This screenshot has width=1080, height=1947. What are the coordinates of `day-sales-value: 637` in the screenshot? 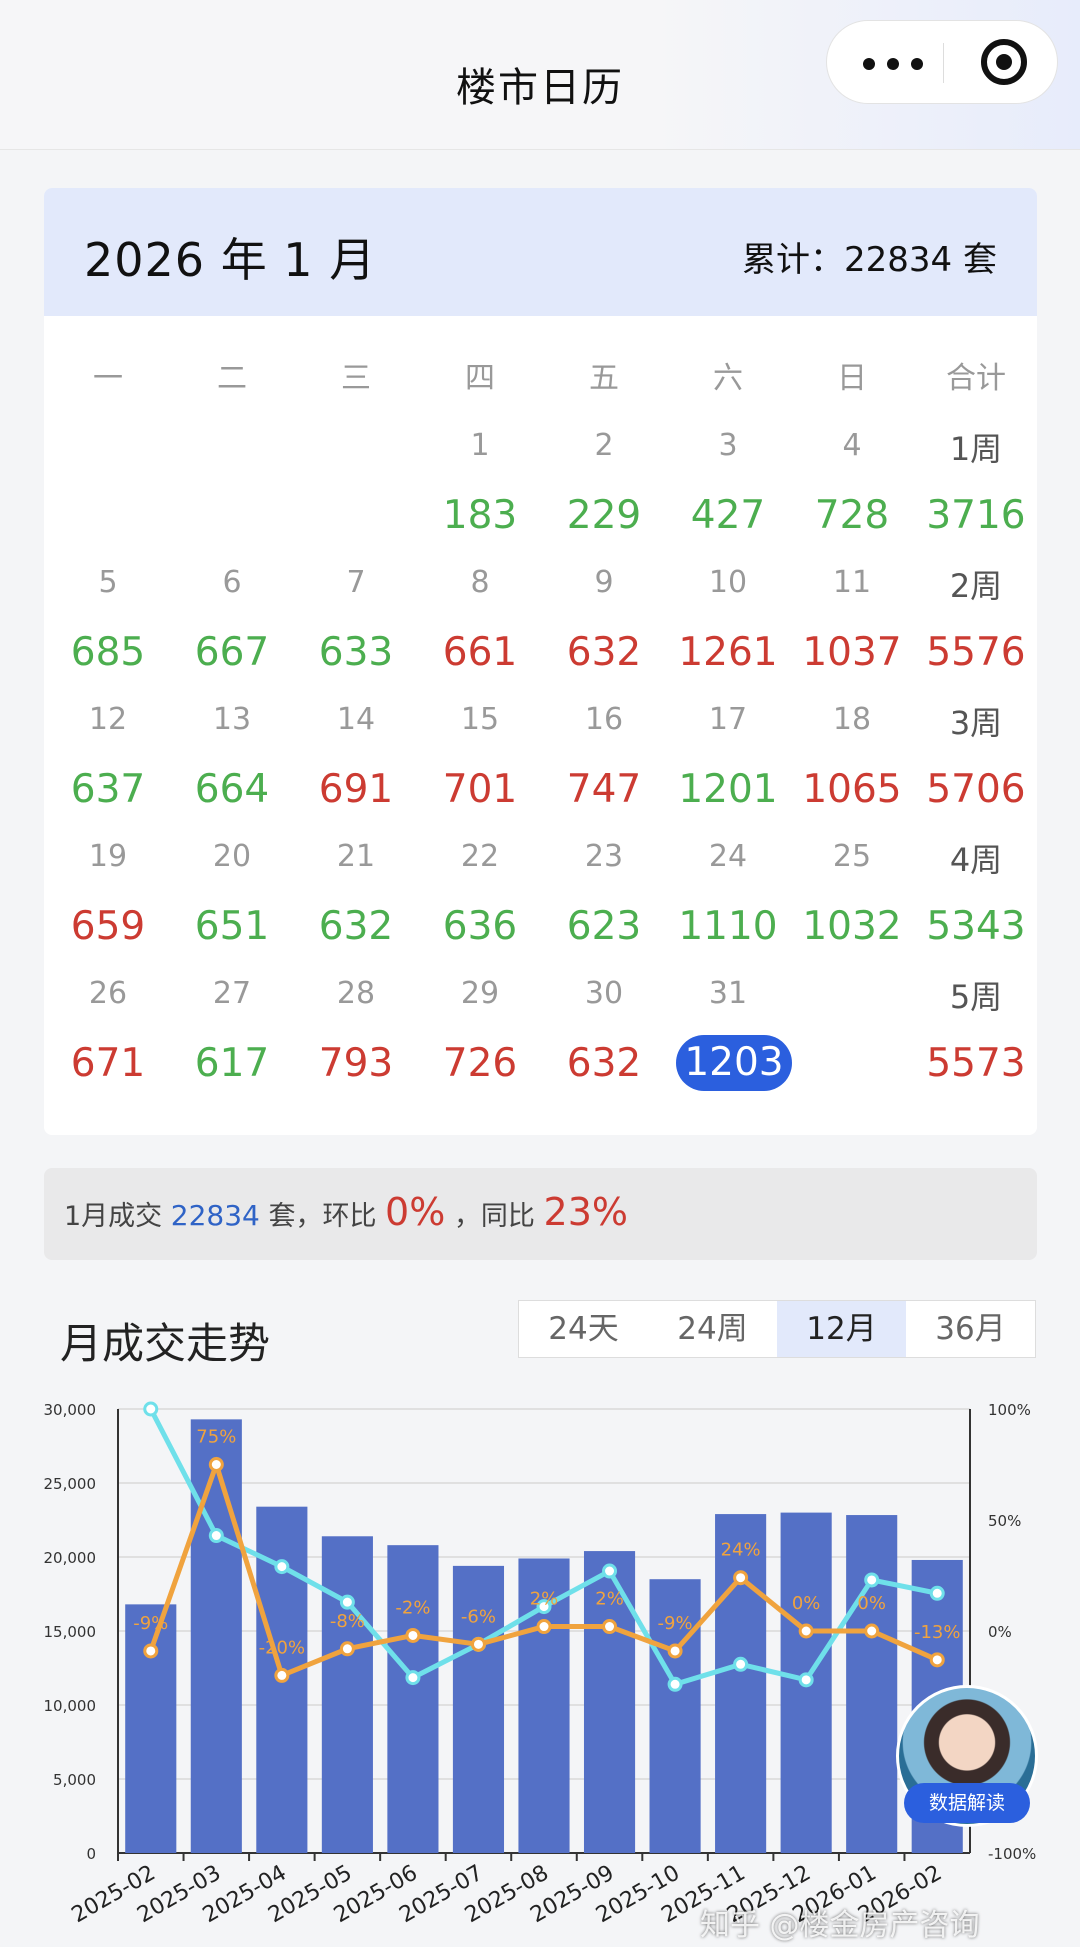 It's located at (108, 789).